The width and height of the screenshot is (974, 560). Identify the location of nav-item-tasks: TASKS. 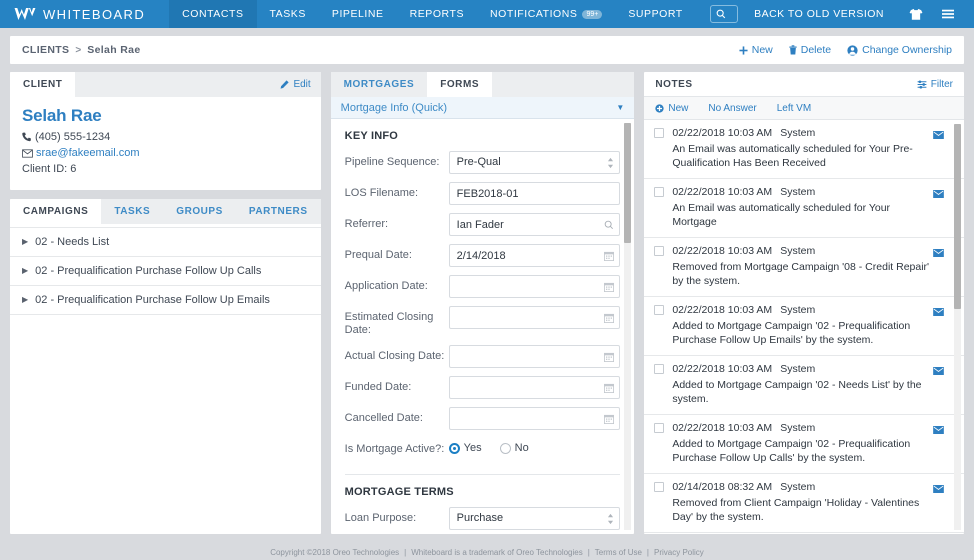
(288, 14).